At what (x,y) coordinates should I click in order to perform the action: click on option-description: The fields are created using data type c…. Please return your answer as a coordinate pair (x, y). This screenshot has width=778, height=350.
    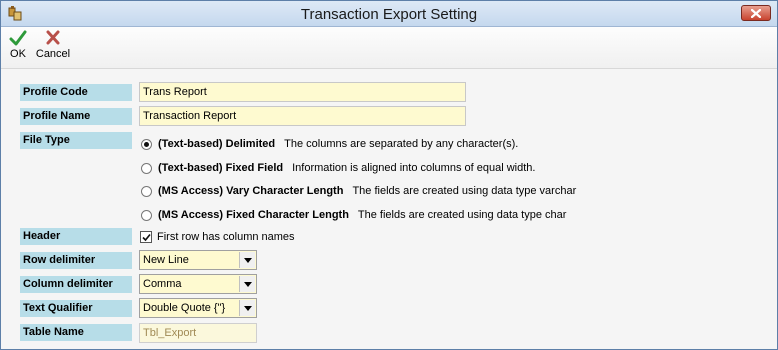
    Looking at the image, I should click on (462, 215).